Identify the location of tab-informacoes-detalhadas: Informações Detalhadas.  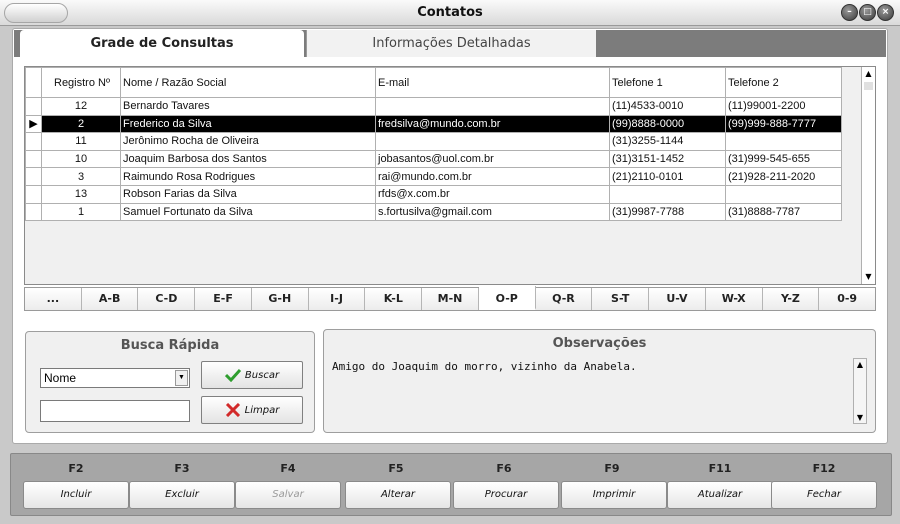
(451, 43).